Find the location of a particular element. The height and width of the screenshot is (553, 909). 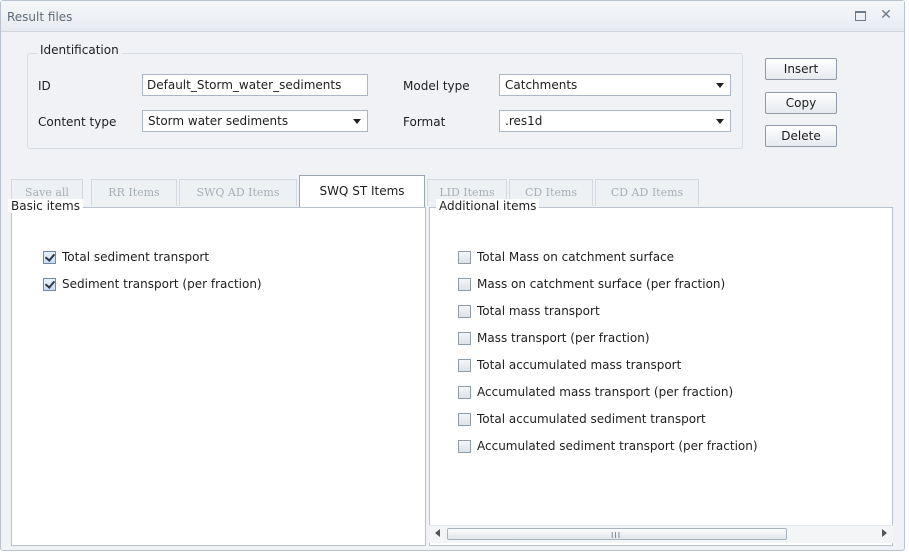

scrollbar-thumb: III is located at coordinates (617, 534).